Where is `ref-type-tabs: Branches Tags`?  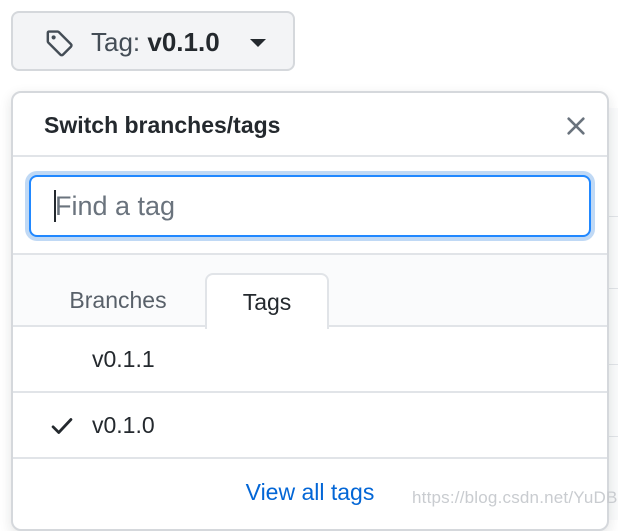
ref-type-tabs: Branches Tags is located at coordinates (310, 292).